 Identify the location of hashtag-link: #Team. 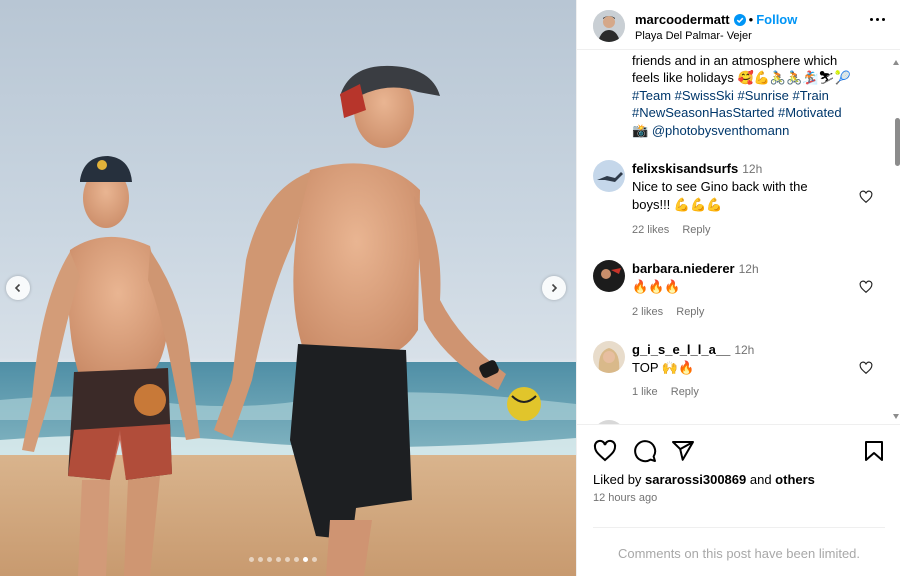
(651, 95).